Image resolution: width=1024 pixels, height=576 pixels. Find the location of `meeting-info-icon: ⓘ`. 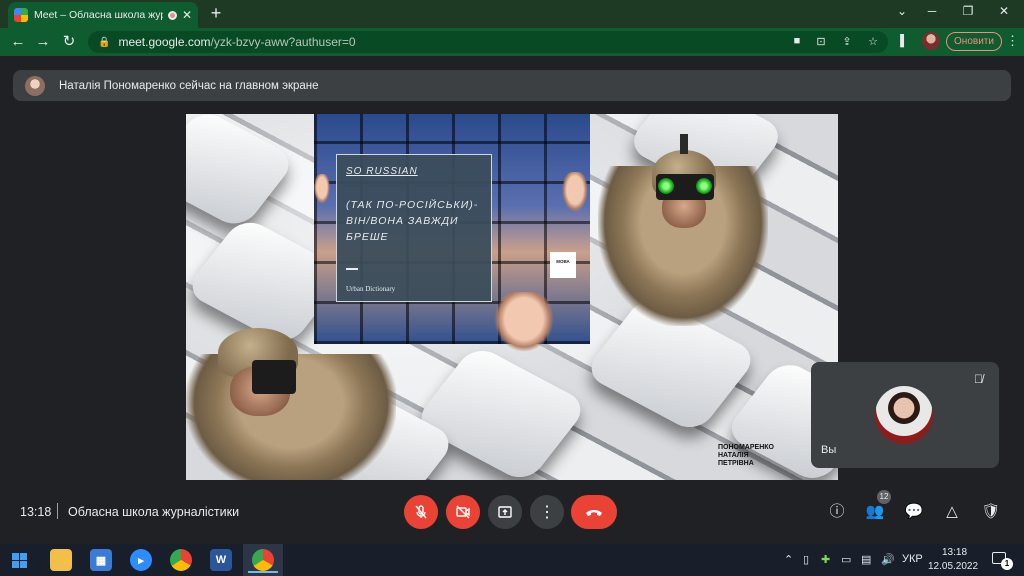

meeting-info-icon: ⓘ is located at coordinates (837, 512).